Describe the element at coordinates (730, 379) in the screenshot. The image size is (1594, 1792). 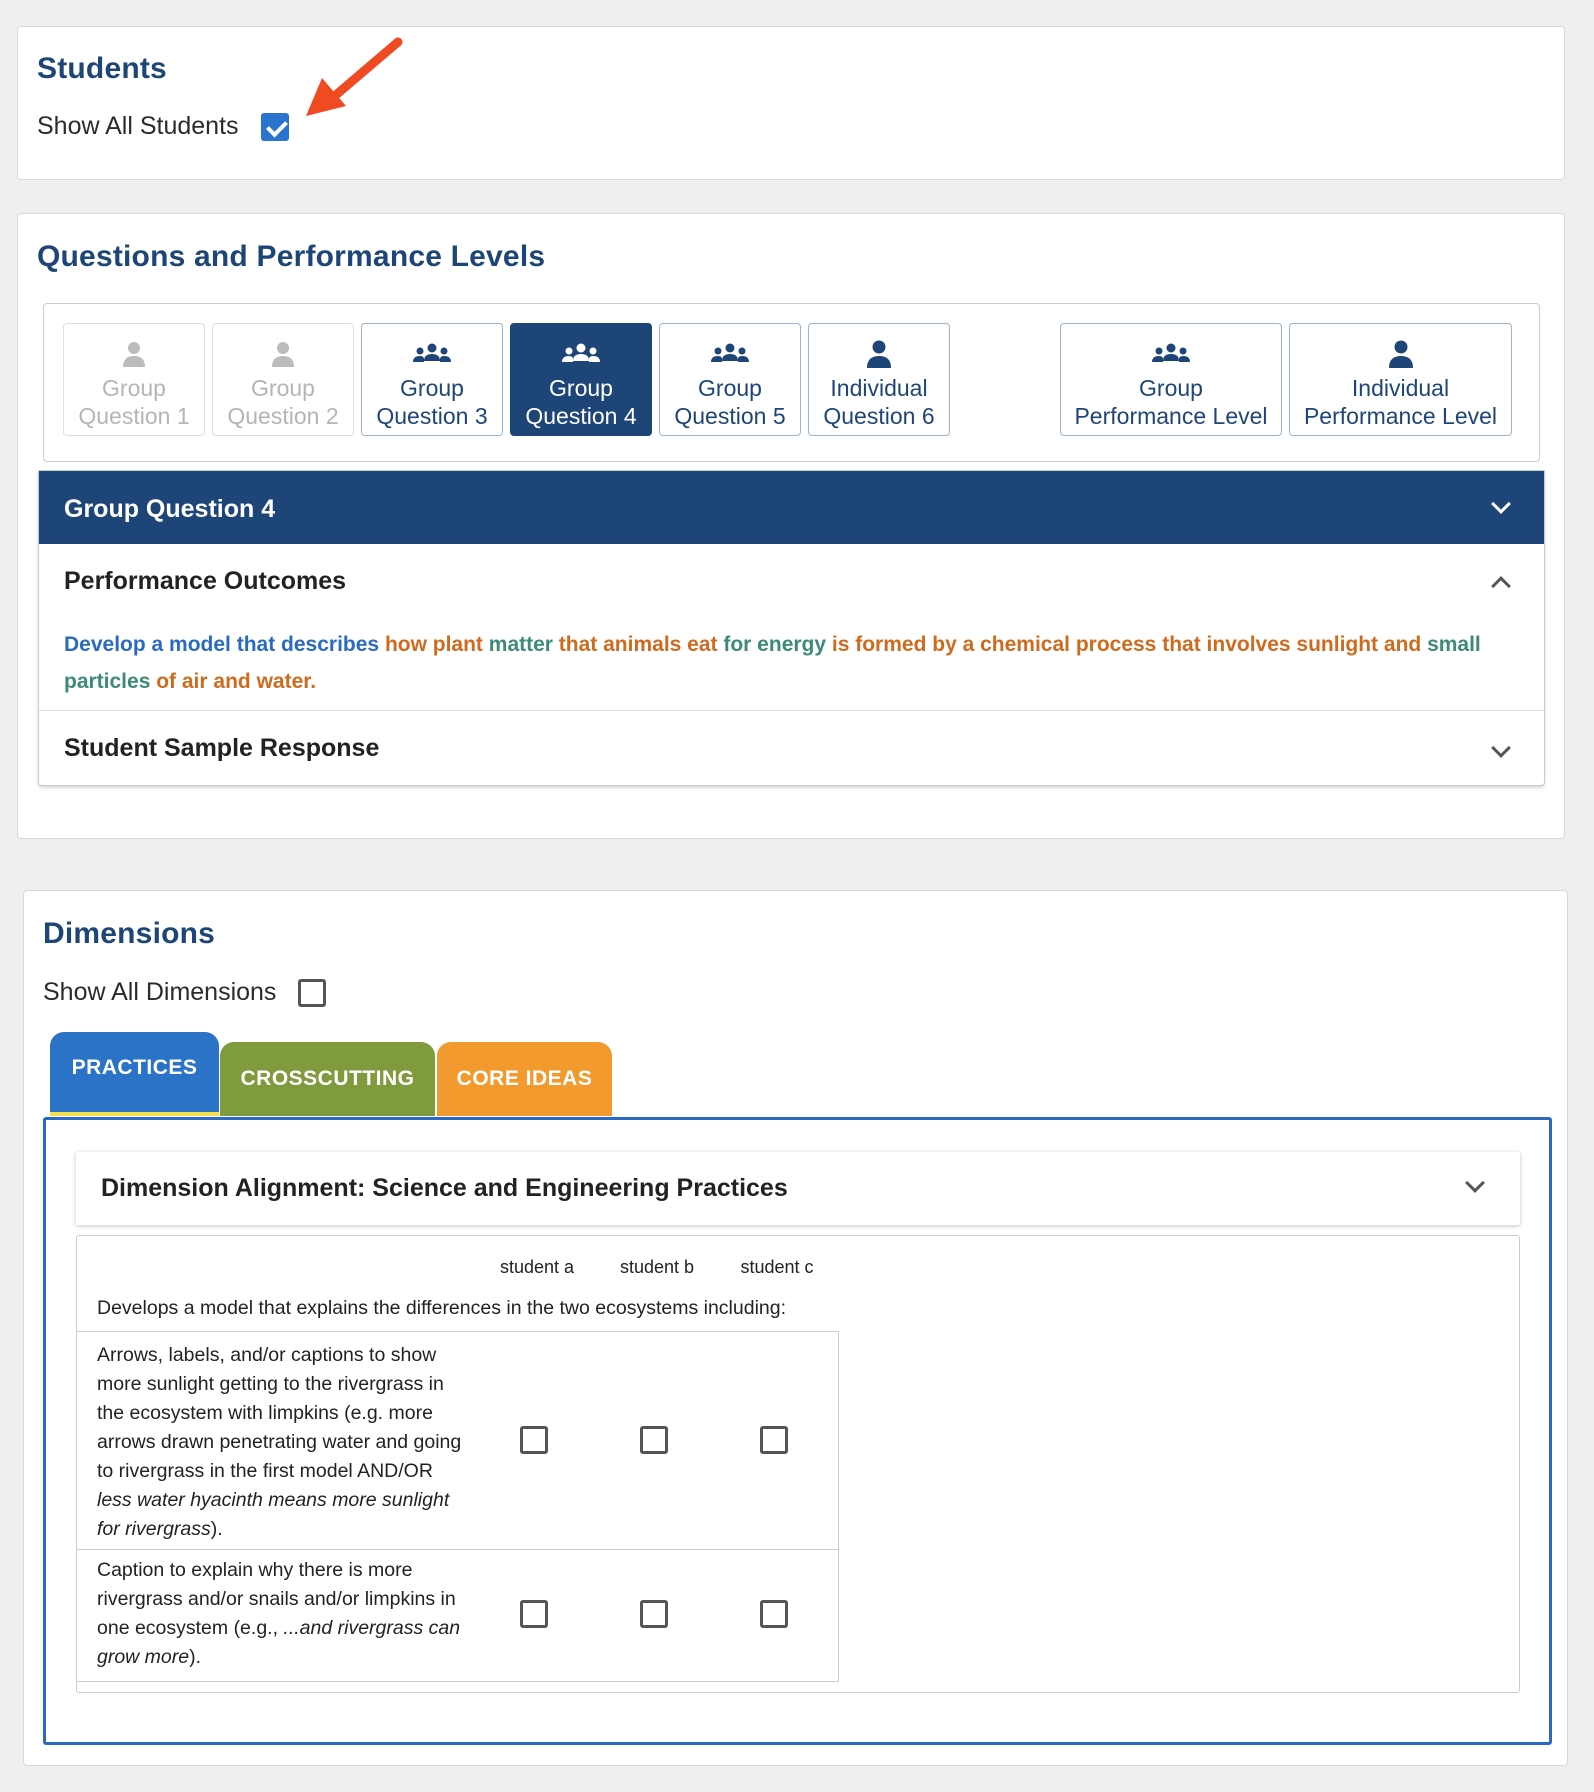
I see `tab-group-question-5: Group Question 5` at that location.